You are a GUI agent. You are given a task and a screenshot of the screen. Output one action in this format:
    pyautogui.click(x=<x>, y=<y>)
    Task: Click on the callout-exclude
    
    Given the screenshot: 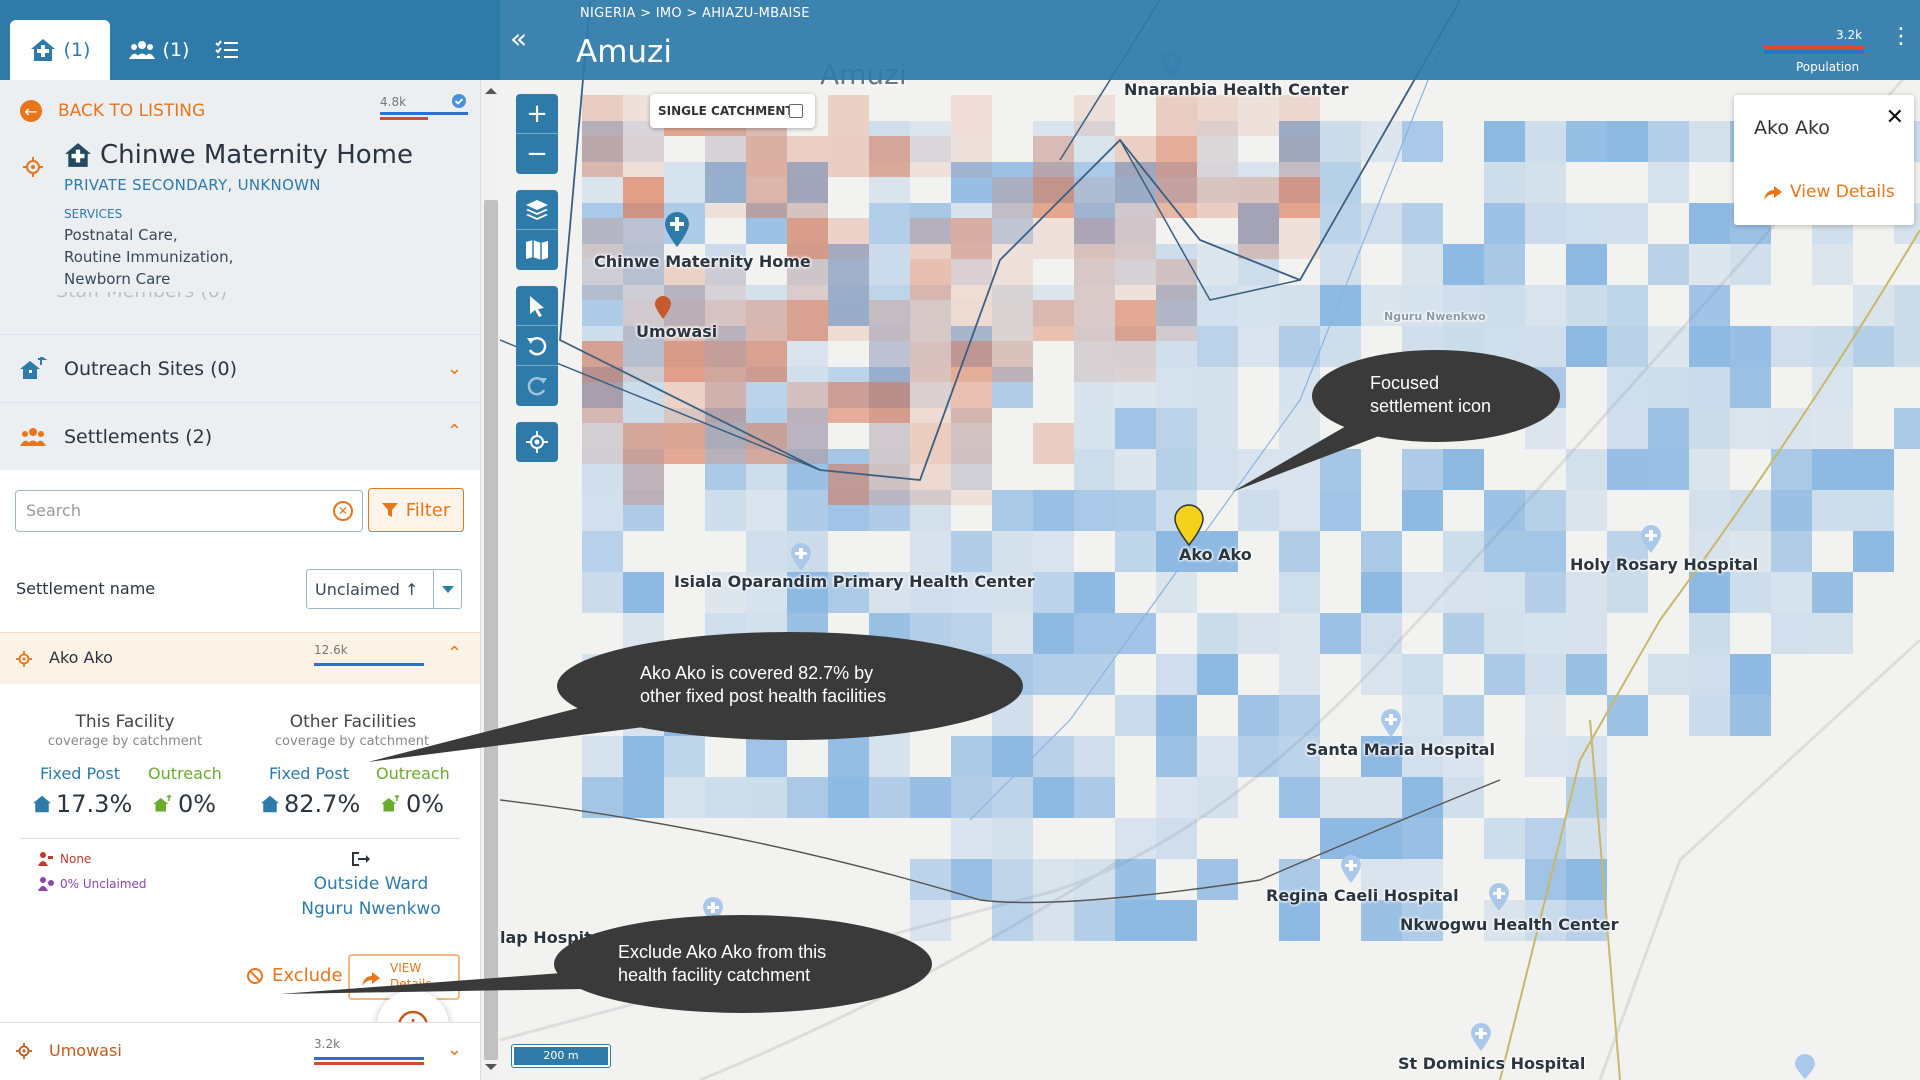 What is the action you would take?
    pyautogui.click(x=606, y=964)
    